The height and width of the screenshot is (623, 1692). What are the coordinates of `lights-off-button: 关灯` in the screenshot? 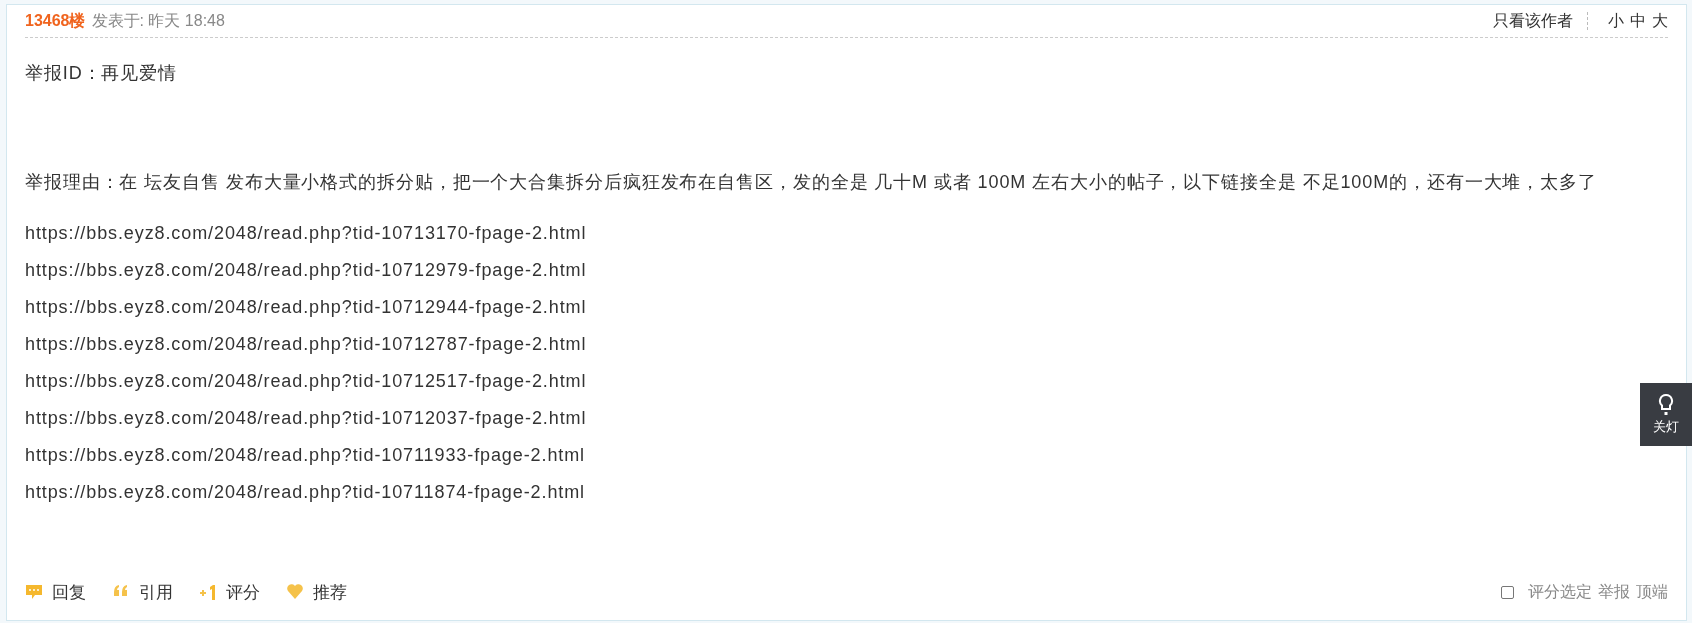 It's located at (1666, 414).